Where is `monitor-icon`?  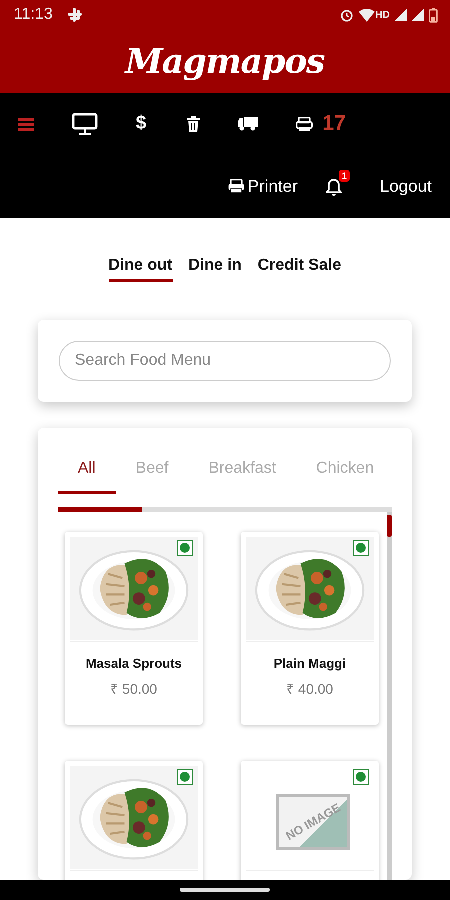 monitor-icon is located at coordinates (85, 124).